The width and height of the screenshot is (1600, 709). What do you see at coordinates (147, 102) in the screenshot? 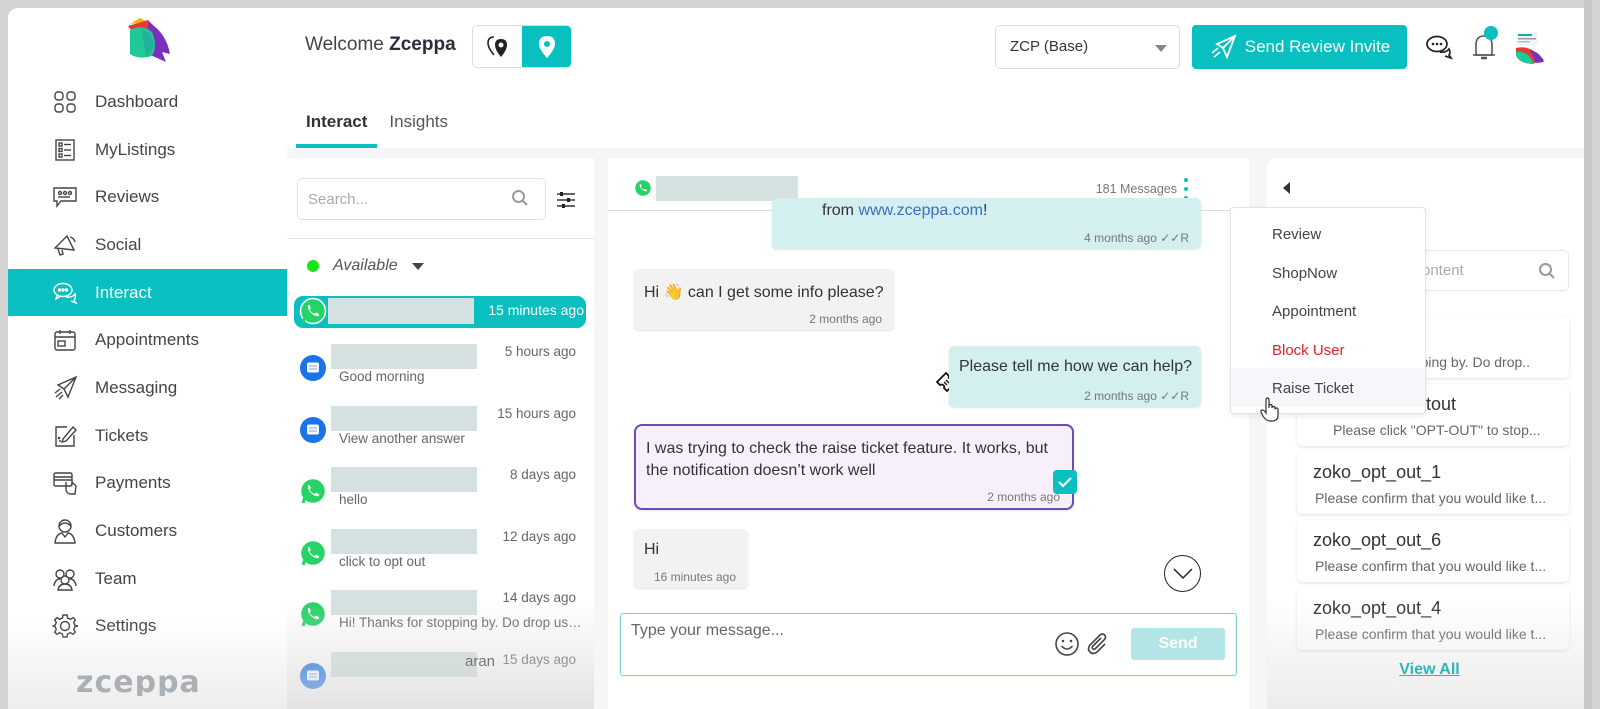
I see `sidebar-item-dashboard: Dashboard` at bounding box center [147, 102].